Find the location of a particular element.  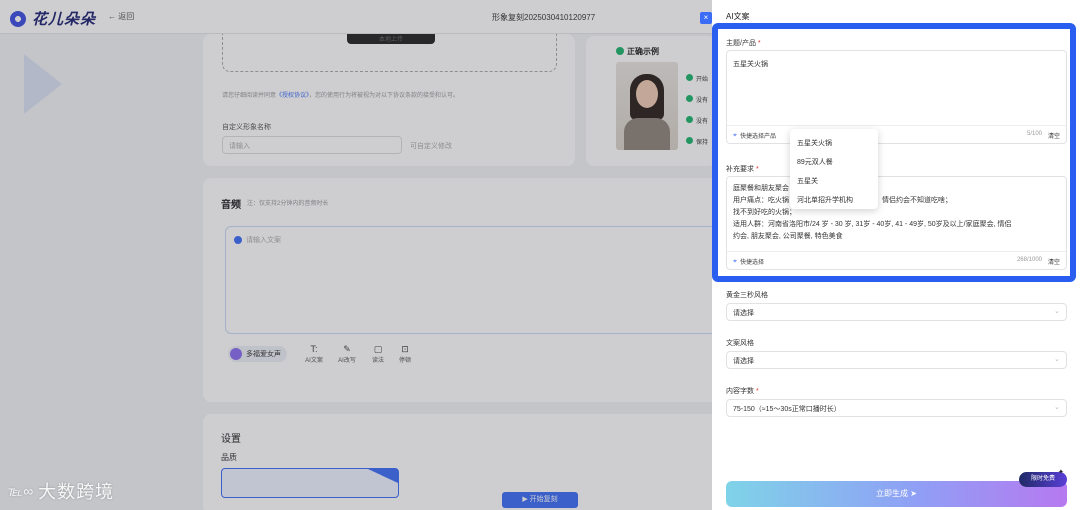

dropdown-option: 89元双人餐 is located at coordinates (834, 162).